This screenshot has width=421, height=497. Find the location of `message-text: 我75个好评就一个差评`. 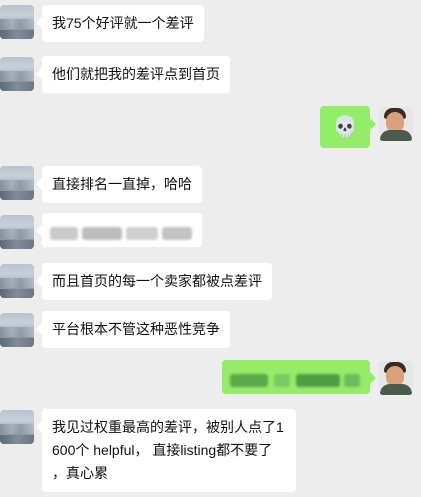

message-text: 我75个好评就一个差评 is located at coordinates (123, 23).